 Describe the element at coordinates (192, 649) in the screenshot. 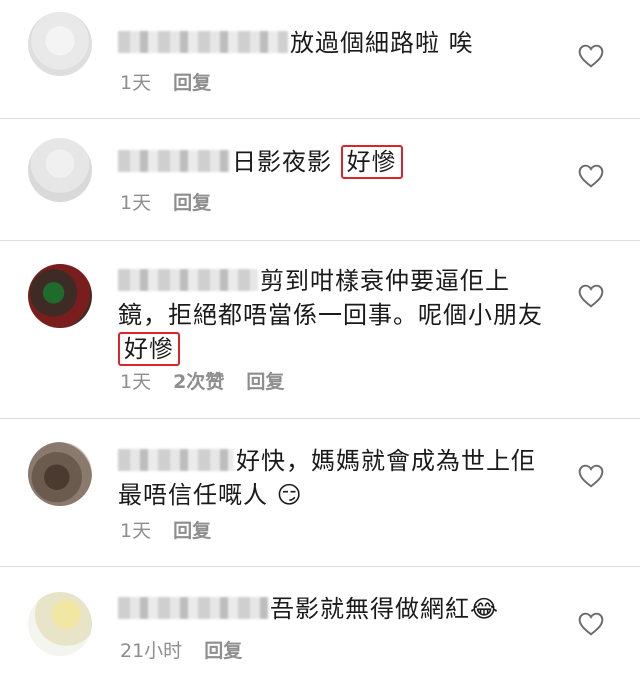

I see `comment-meta: 21小时 回复` at that location.